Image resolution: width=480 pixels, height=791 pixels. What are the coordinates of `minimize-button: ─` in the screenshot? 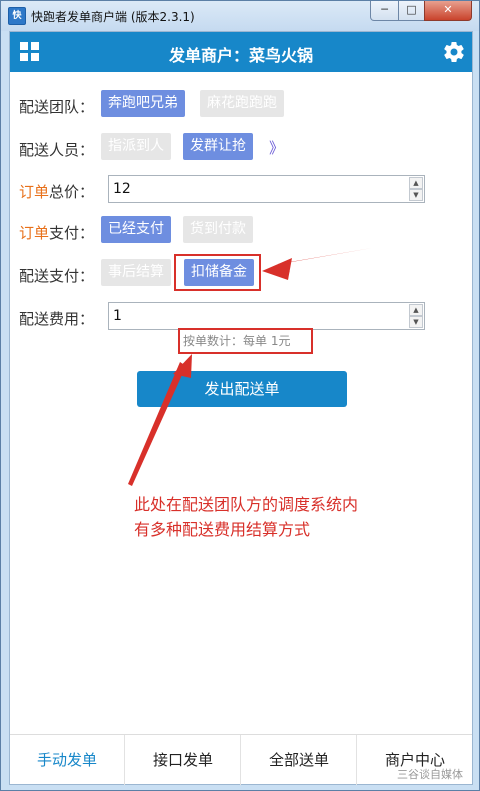 It's located at (384, 11).